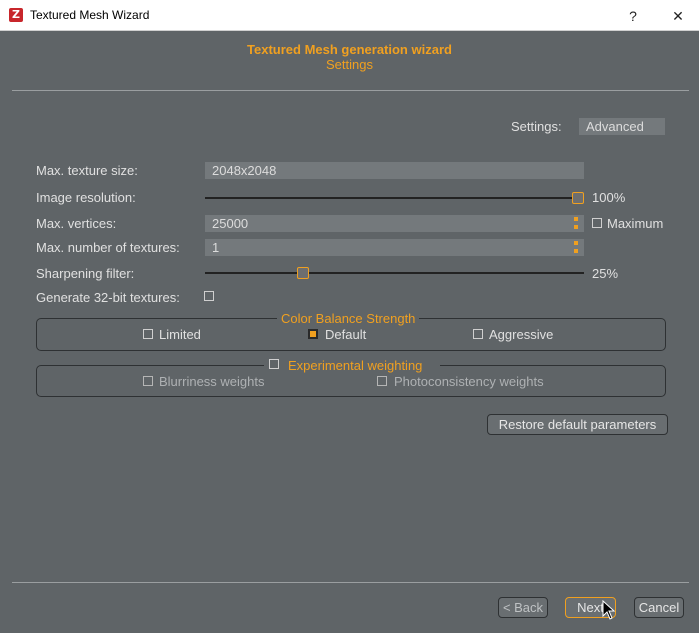 The image size is (699, 633). I want to click on image-resolution-slider, so click(391, 198).